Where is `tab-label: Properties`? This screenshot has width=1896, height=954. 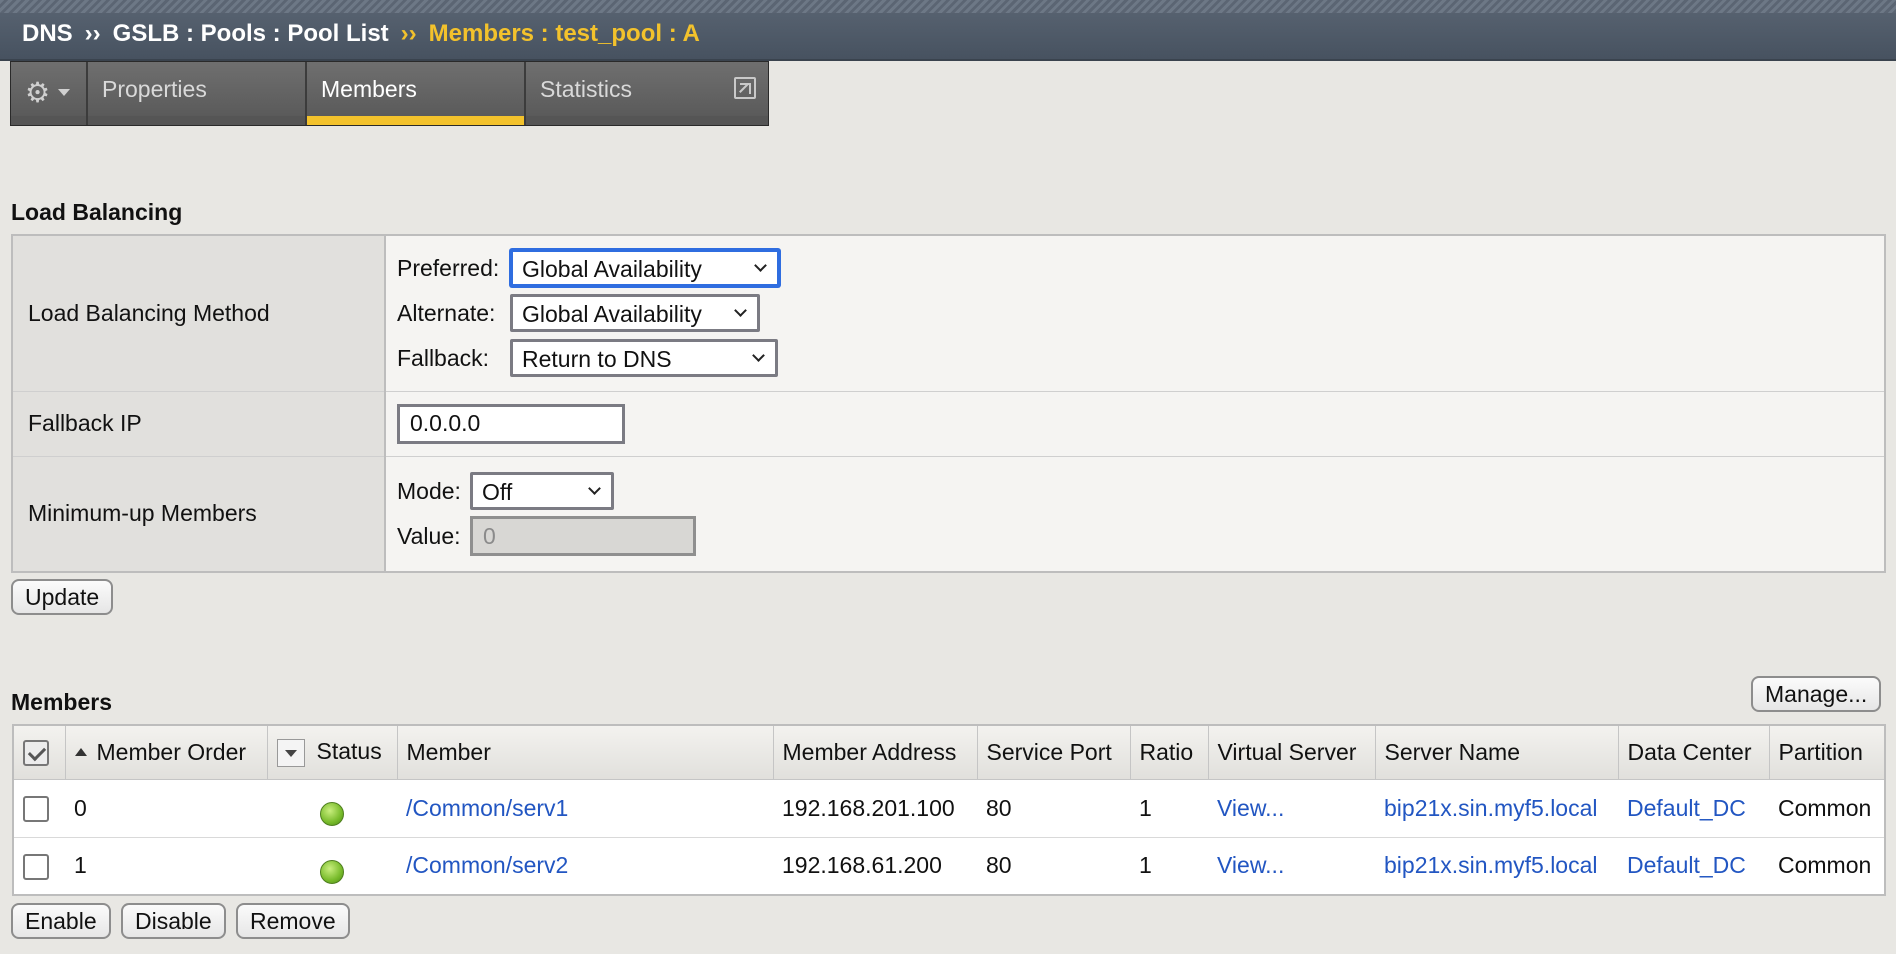 tab-label: Properties is located at coordinates (154, 89).